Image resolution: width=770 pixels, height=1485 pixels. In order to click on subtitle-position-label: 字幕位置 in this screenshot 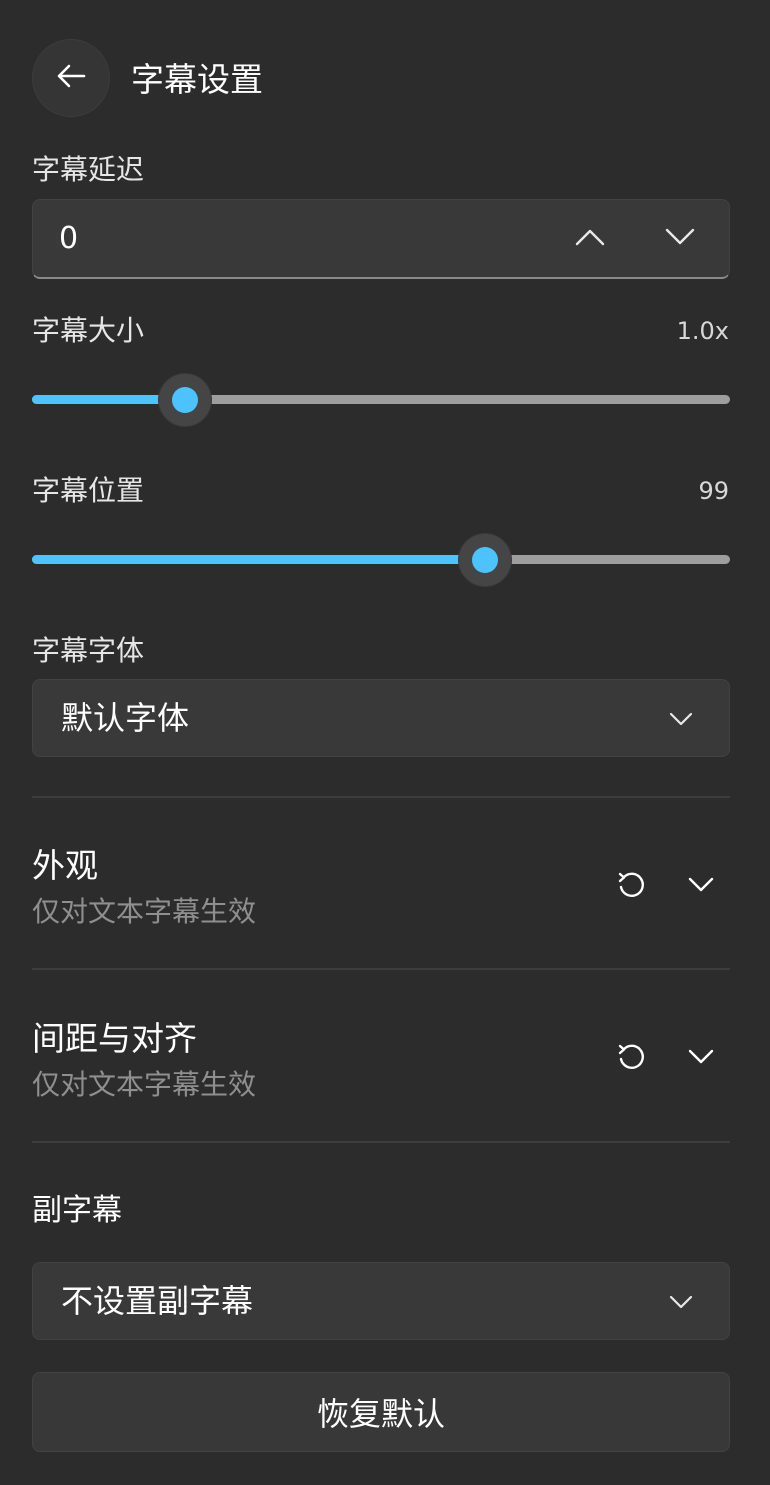, I will do `click(88, 490)`.